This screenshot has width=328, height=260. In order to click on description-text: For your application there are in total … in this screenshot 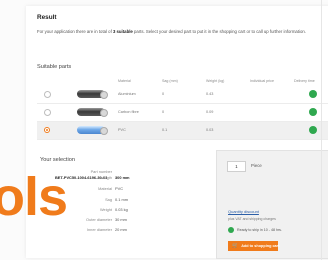, I will do `click(75, 31)`.